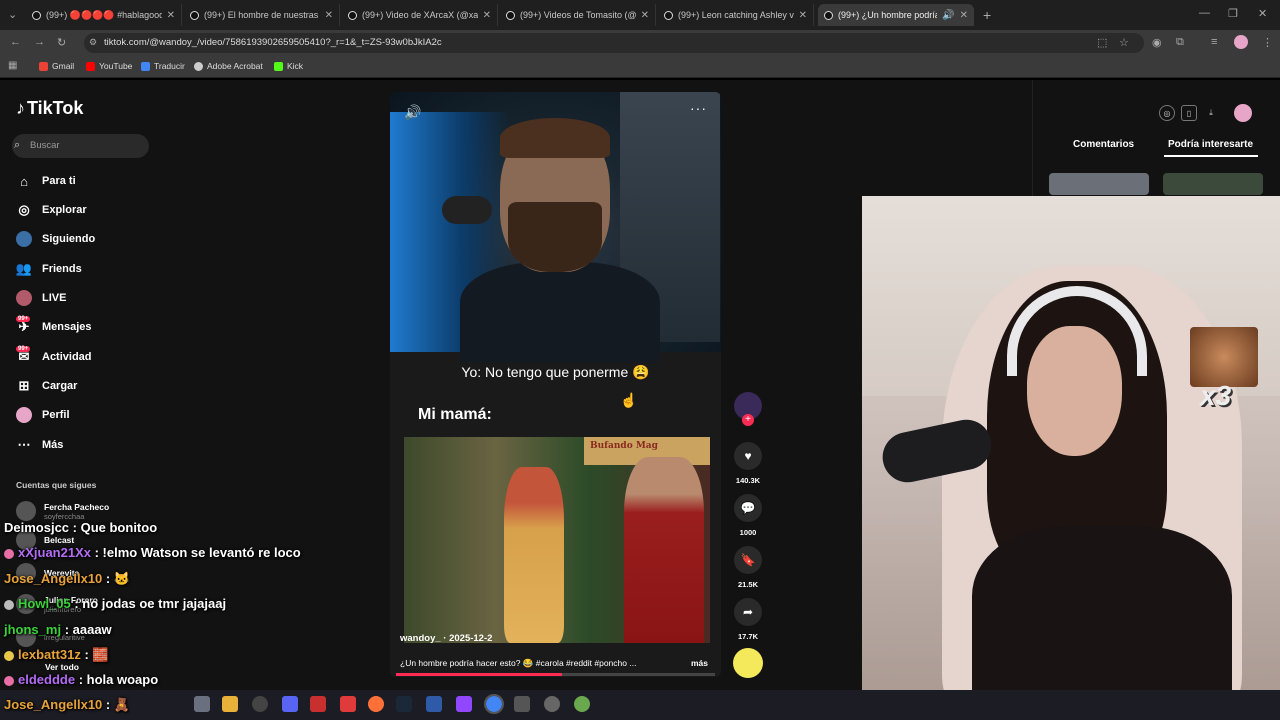 This screenshot has width=1280, height=720. I want to click on mouse-cursor-icon: ☝, so click(629, 400).